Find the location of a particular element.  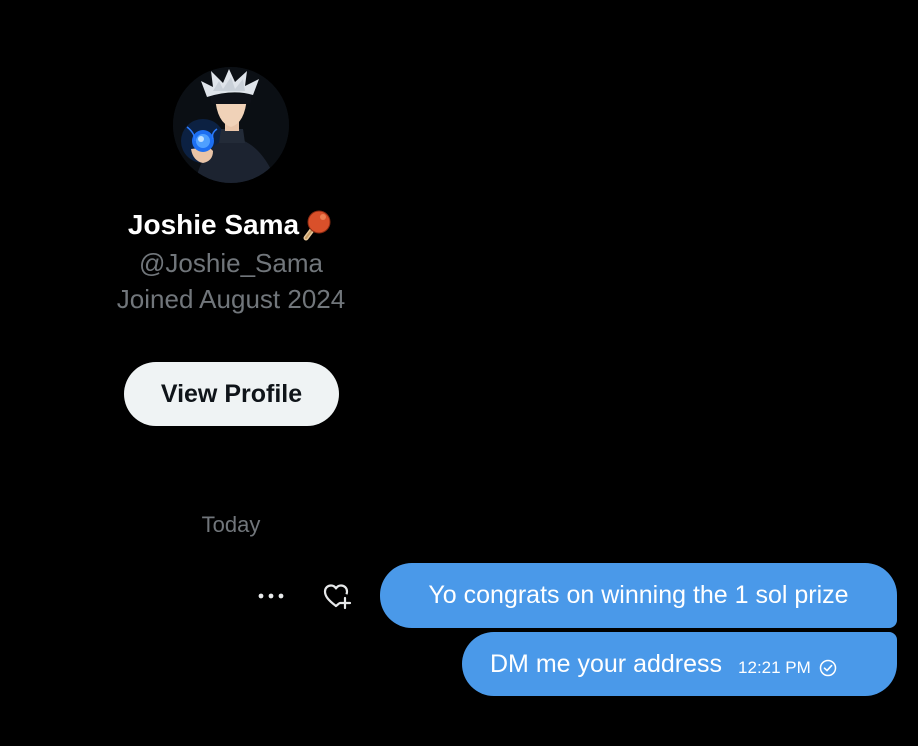

message-text: Yo congrats on winning the 1 sol prize is located at coordinates (638, 595).